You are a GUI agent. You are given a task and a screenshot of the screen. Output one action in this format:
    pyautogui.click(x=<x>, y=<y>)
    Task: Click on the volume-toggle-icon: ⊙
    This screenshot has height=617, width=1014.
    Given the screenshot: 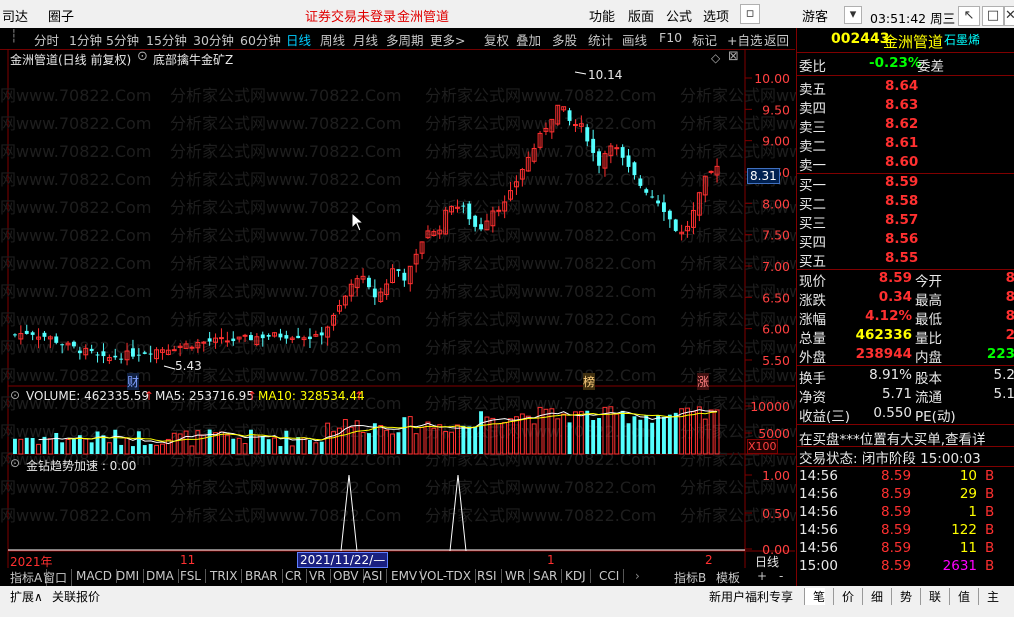 What is the action you would take?
    pyautogui.click(x=15, y=395)
    